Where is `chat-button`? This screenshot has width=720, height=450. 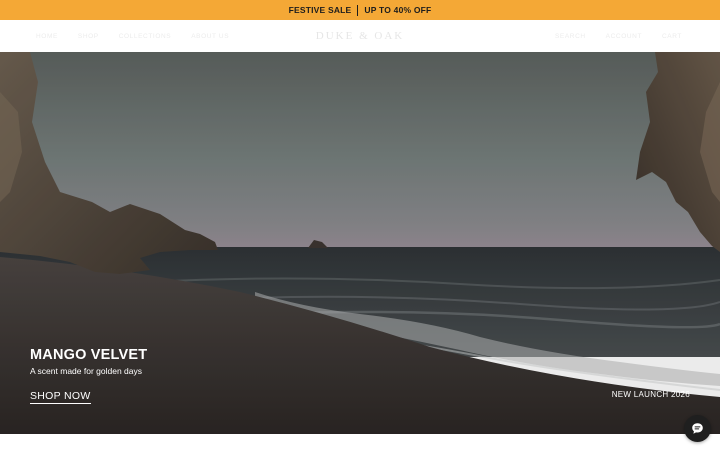
chat-button is located at coordinates (697, 428).